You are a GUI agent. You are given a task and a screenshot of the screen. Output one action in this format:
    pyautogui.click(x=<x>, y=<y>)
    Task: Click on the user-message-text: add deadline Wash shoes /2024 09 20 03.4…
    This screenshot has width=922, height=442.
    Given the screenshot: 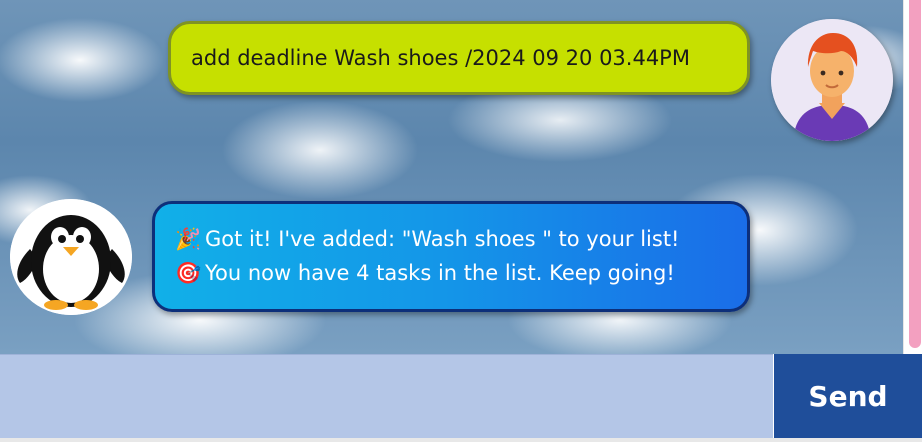 What is the action you would take?
    pyautogui.click(x=440, y=58)
    